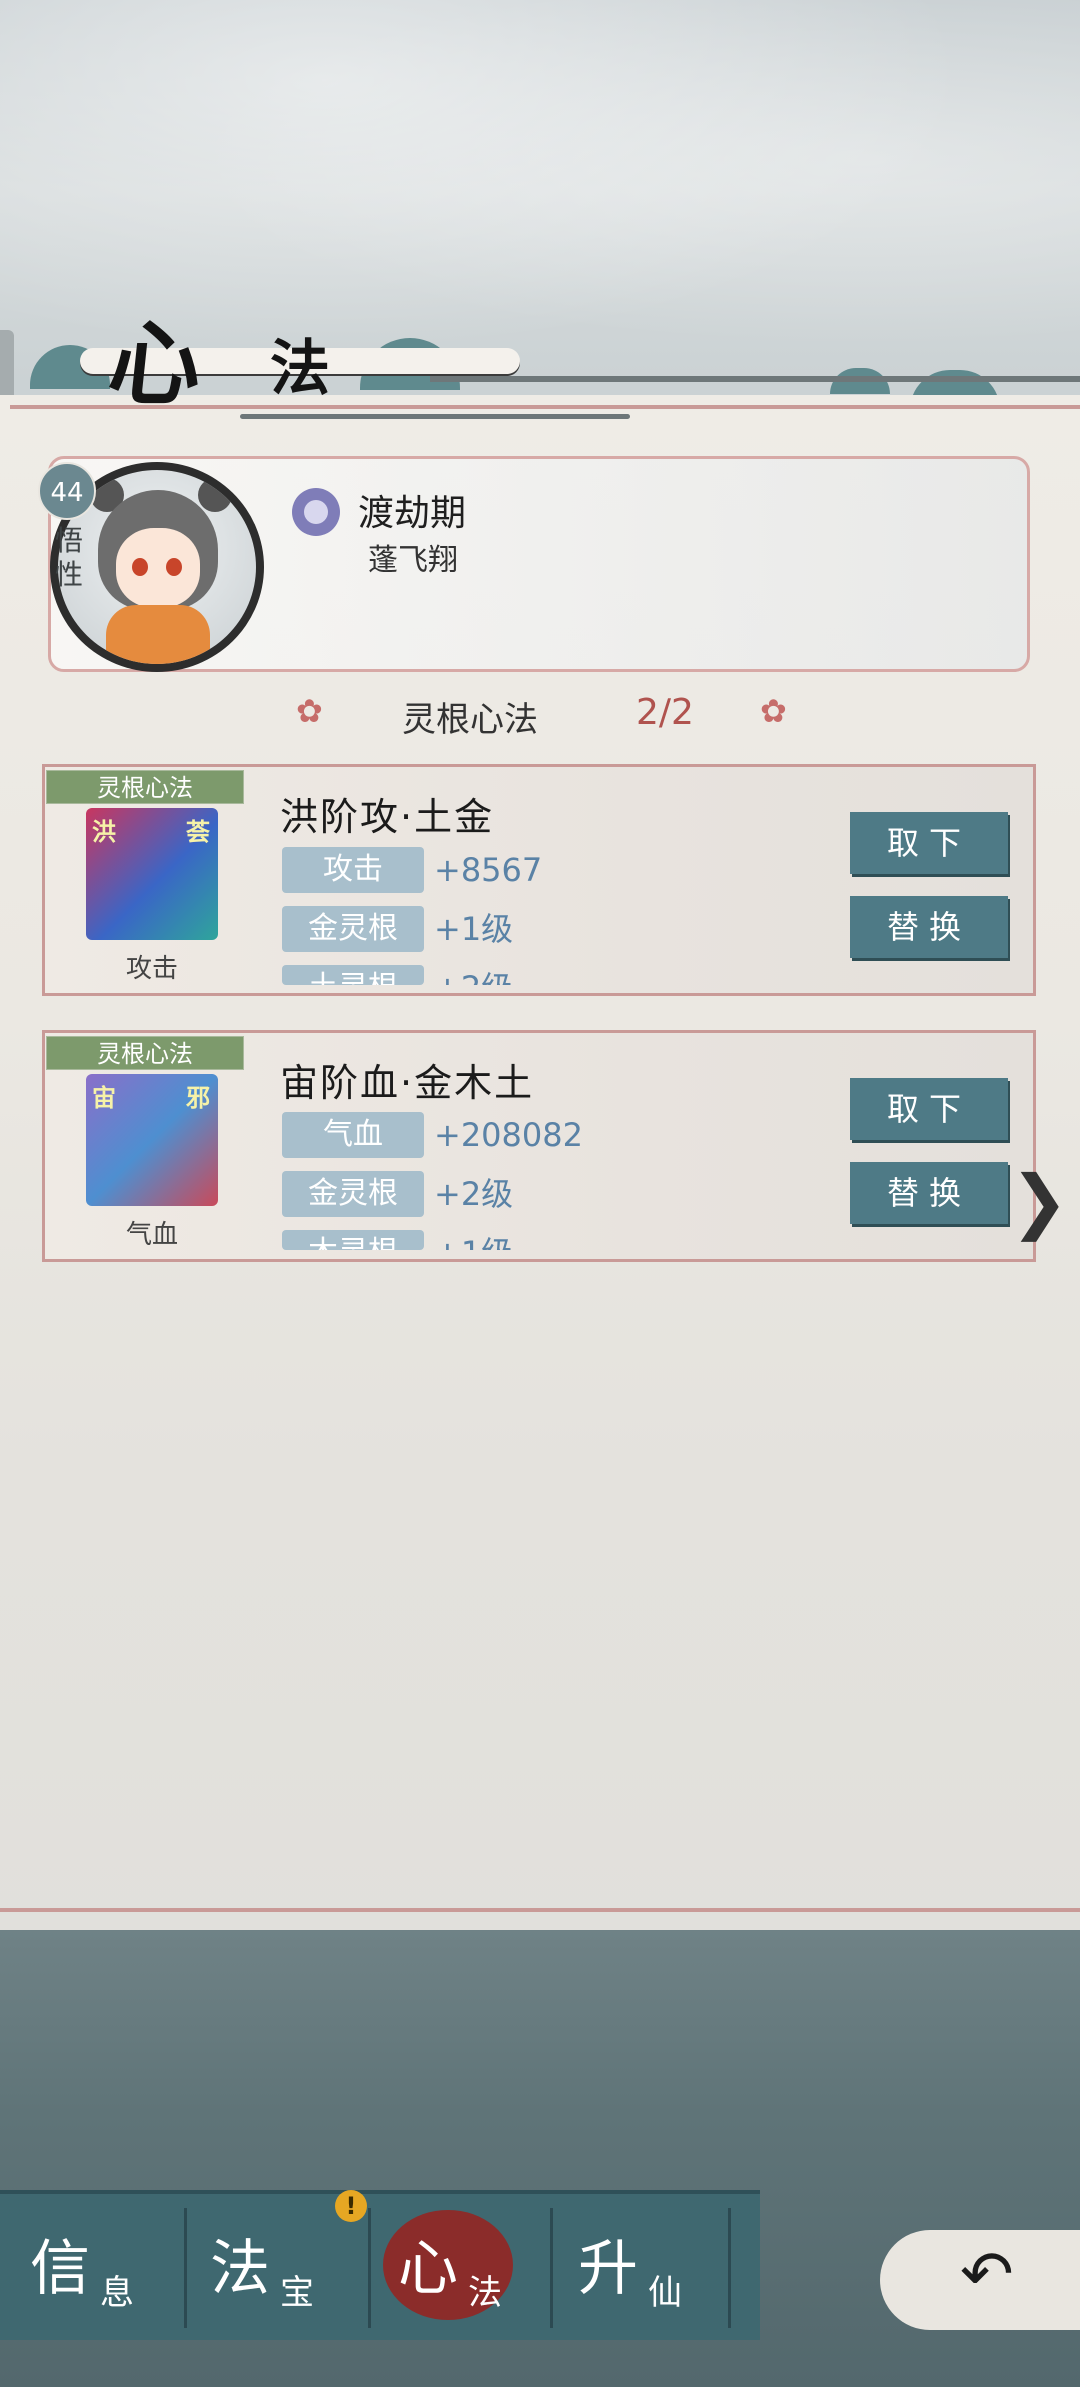 This screenshot has height=2387, width=1080. I want to click on icon-glyph: 荟, so click(198, 831).